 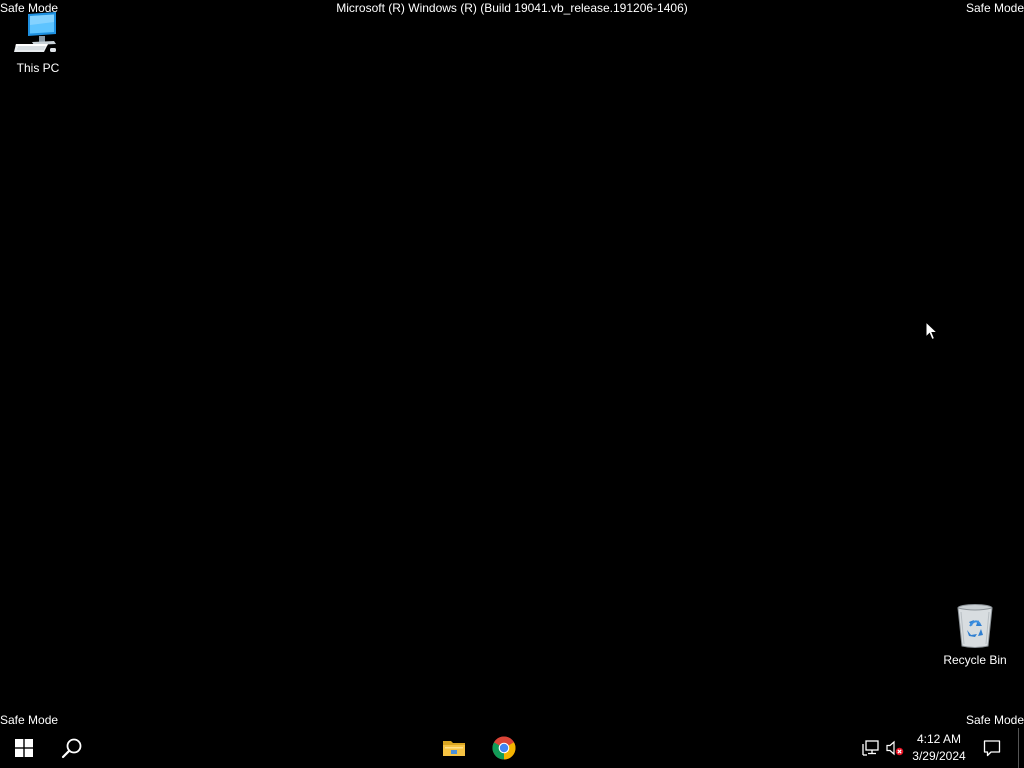 I want to click on desktop-icon-this-pc: This PC, so click(x=38, y=42).